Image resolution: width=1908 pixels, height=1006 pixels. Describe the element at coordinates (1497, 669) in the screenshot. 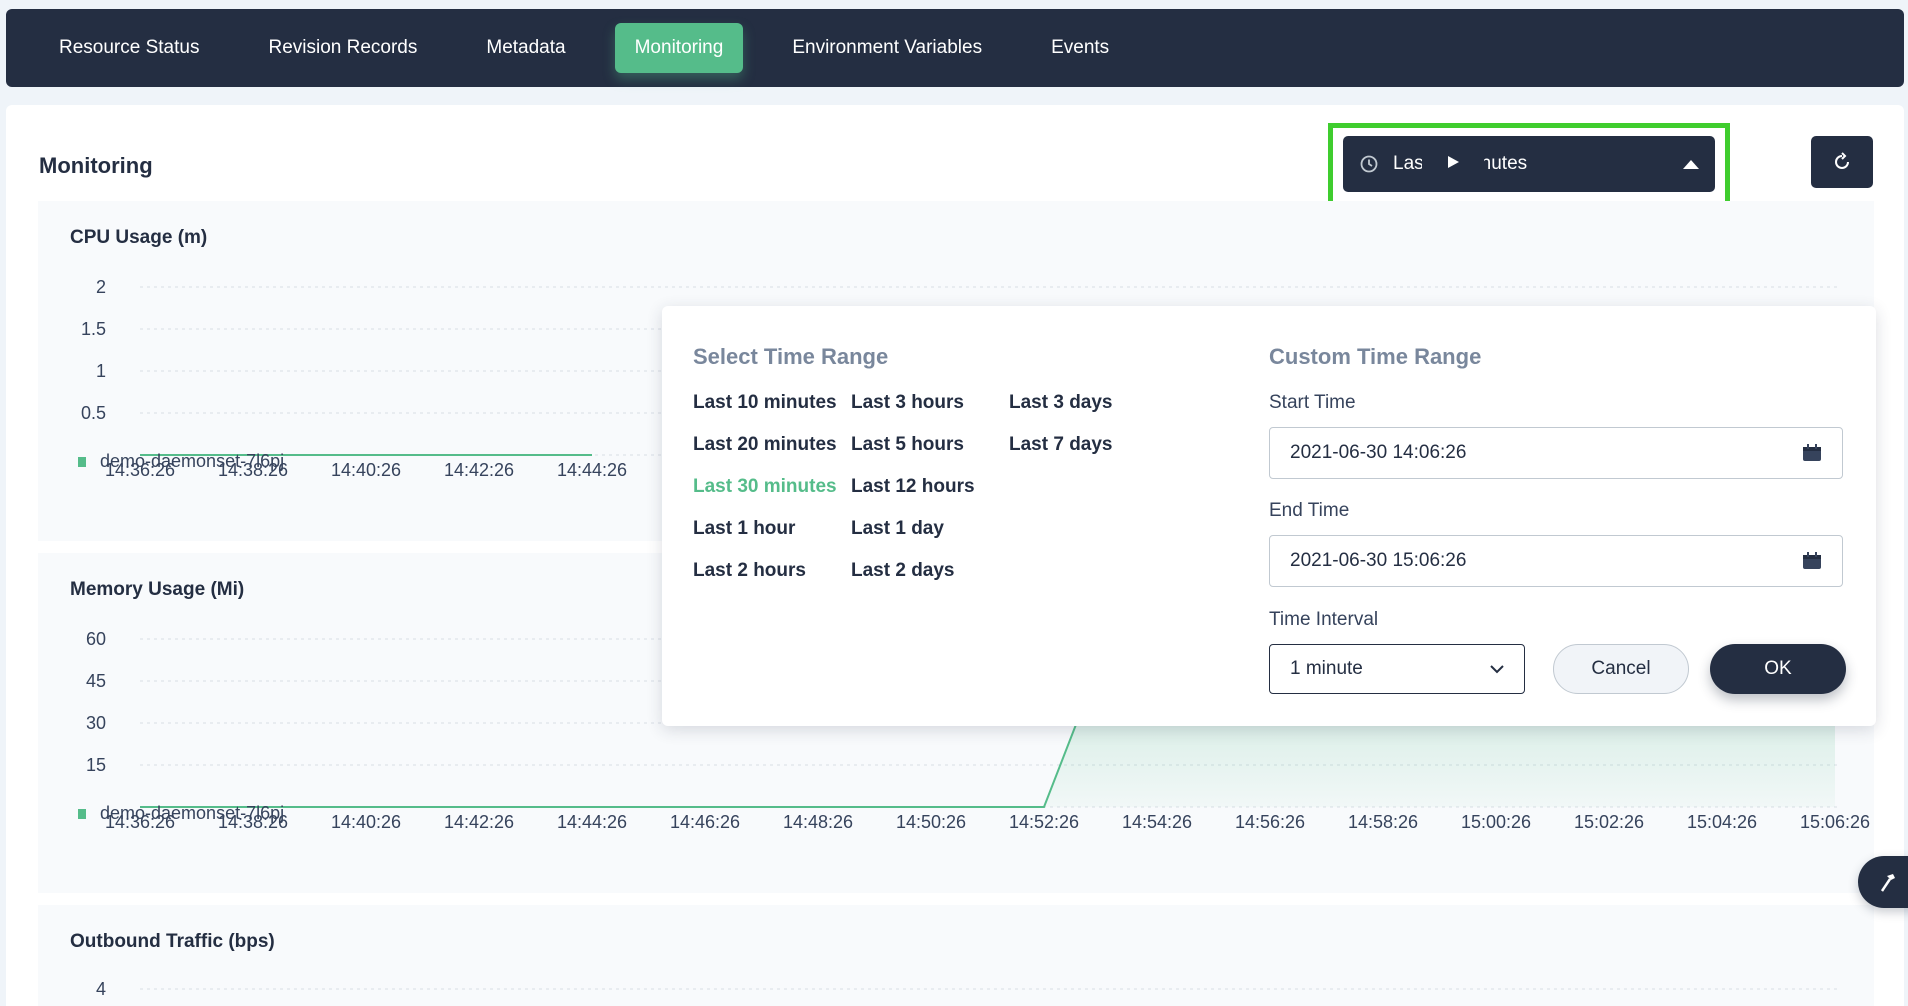

I see `chevron-down-icon` at that location.